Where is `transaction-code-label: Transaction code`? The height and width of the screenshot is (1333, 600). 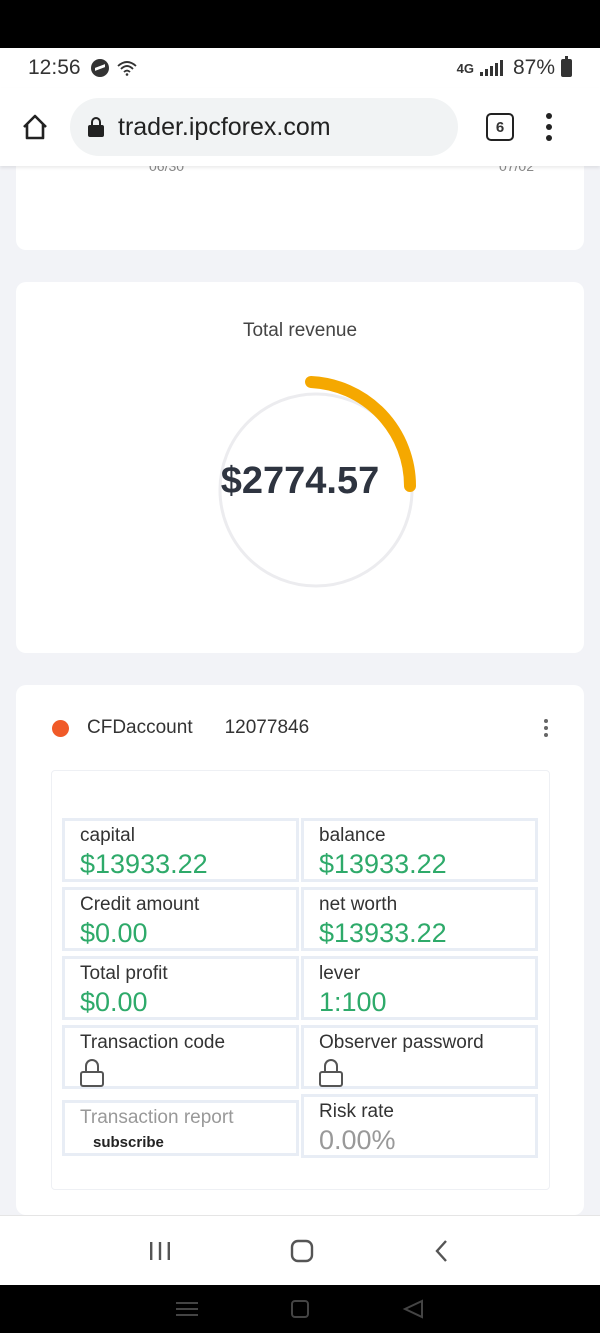
transaction-code-label: Transaction code is located at coordinates (153, 1042).